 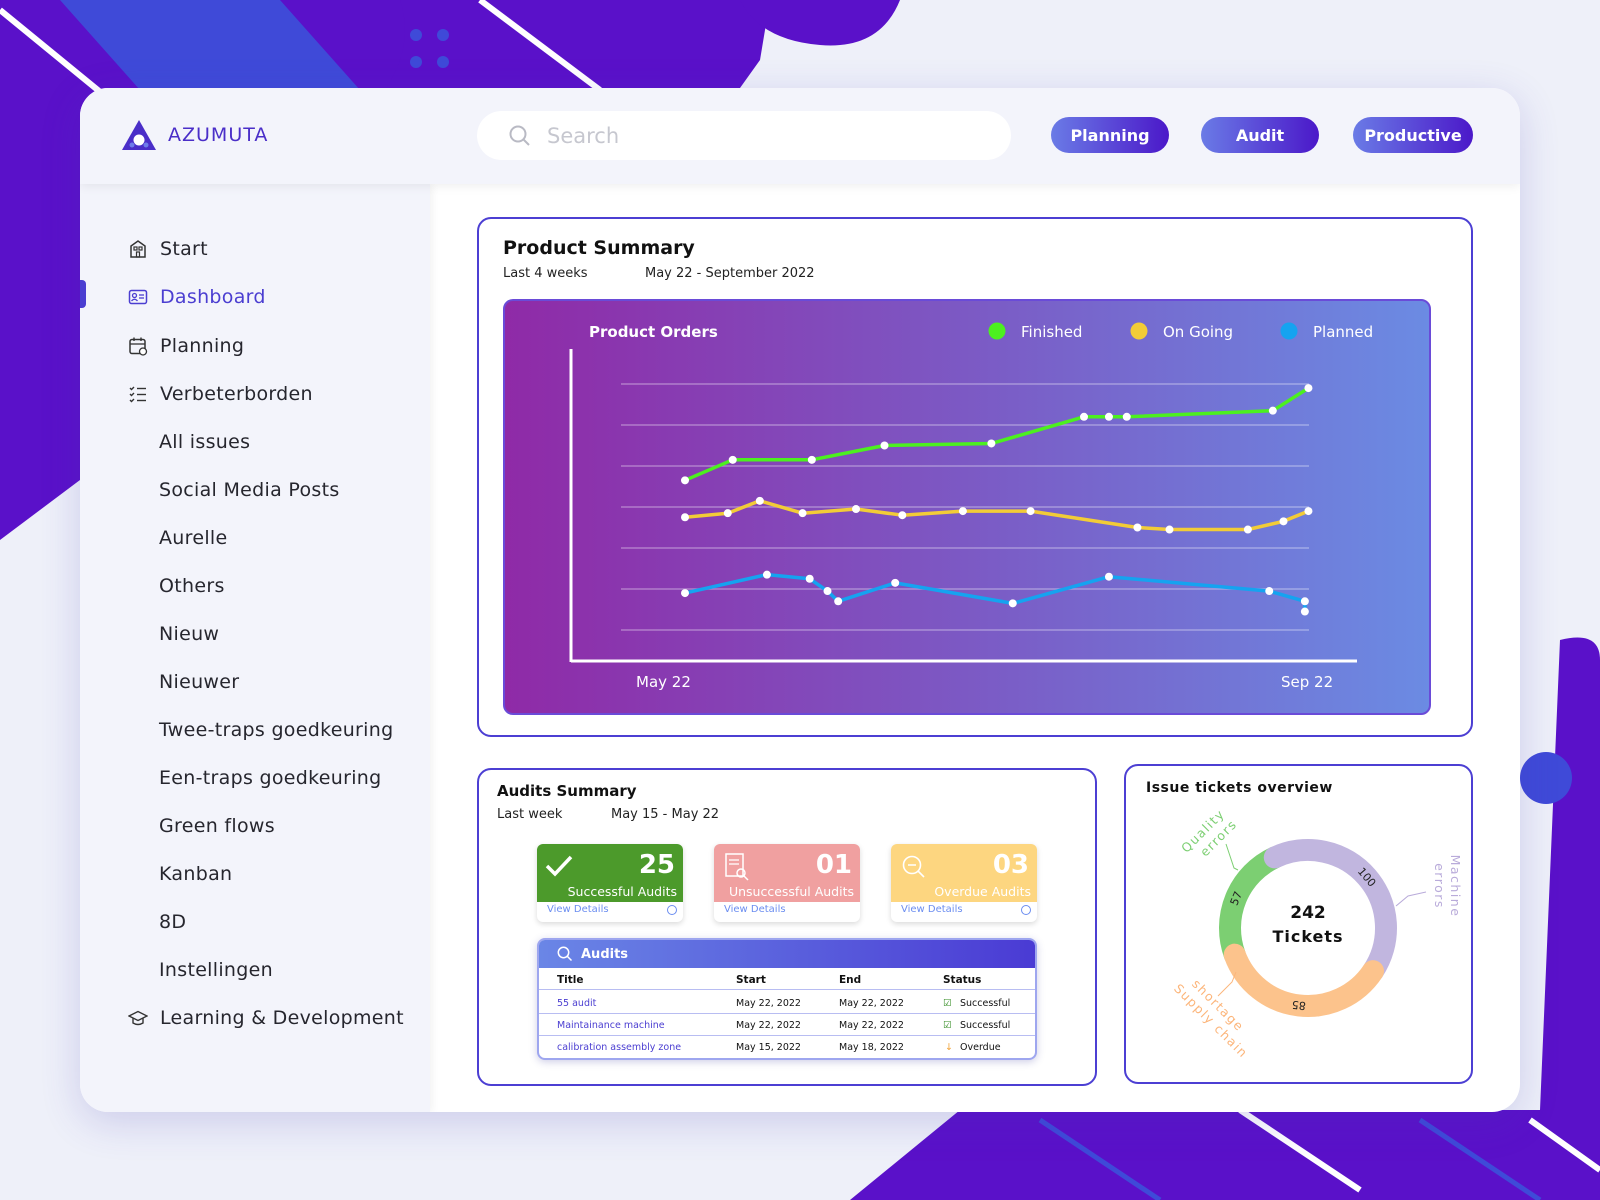 I want to click on search-bar, so click(x=744, y=135).